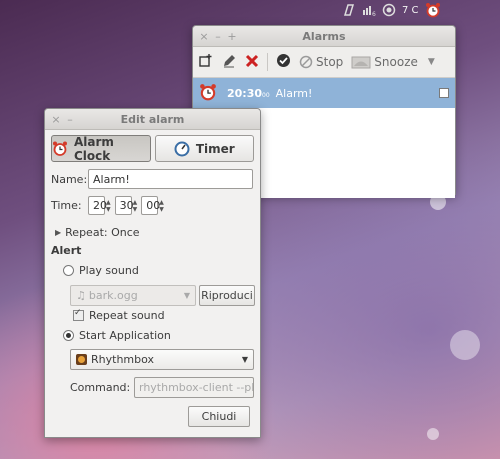 This screenshot has width=500, height=459. Describe the element at coordinates (170, 179) in the screenshot. I see `name-field: Alarm!` at that location.